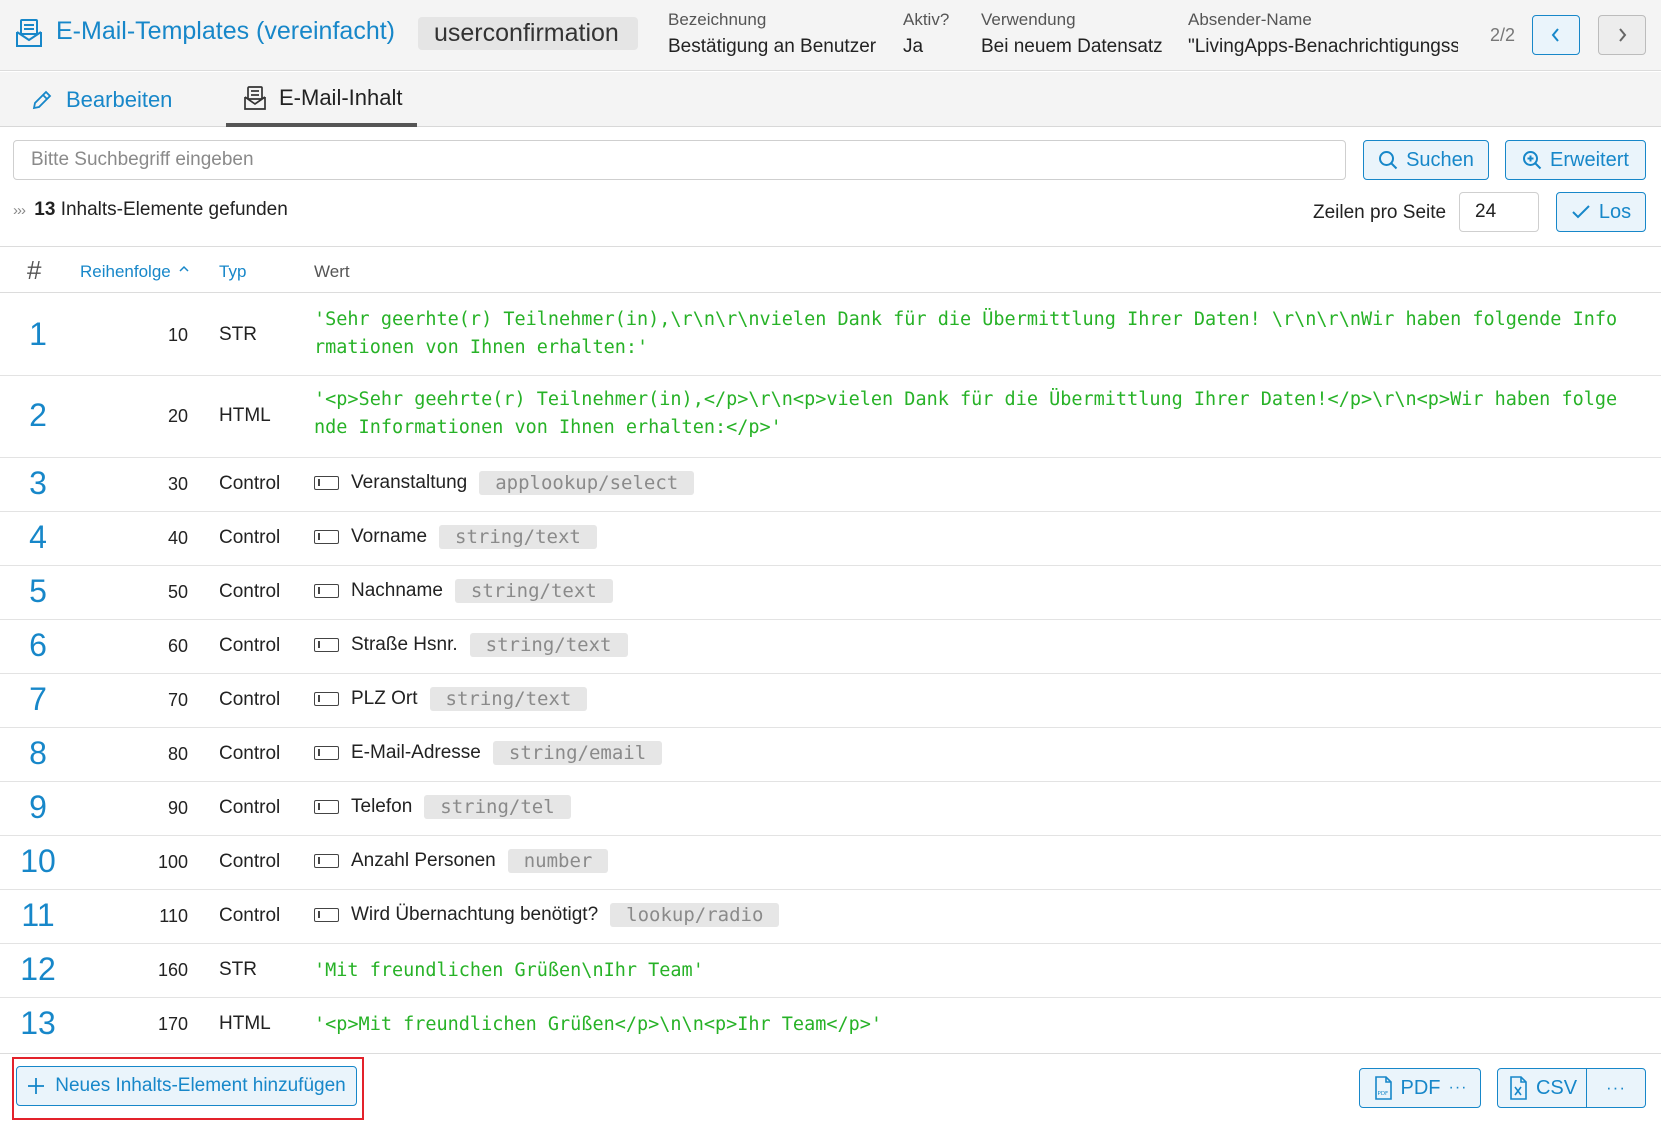 The image size is (1661, 1129). I want to click on meta-value: Bei neuem Datensatz, so click(1072, 46).